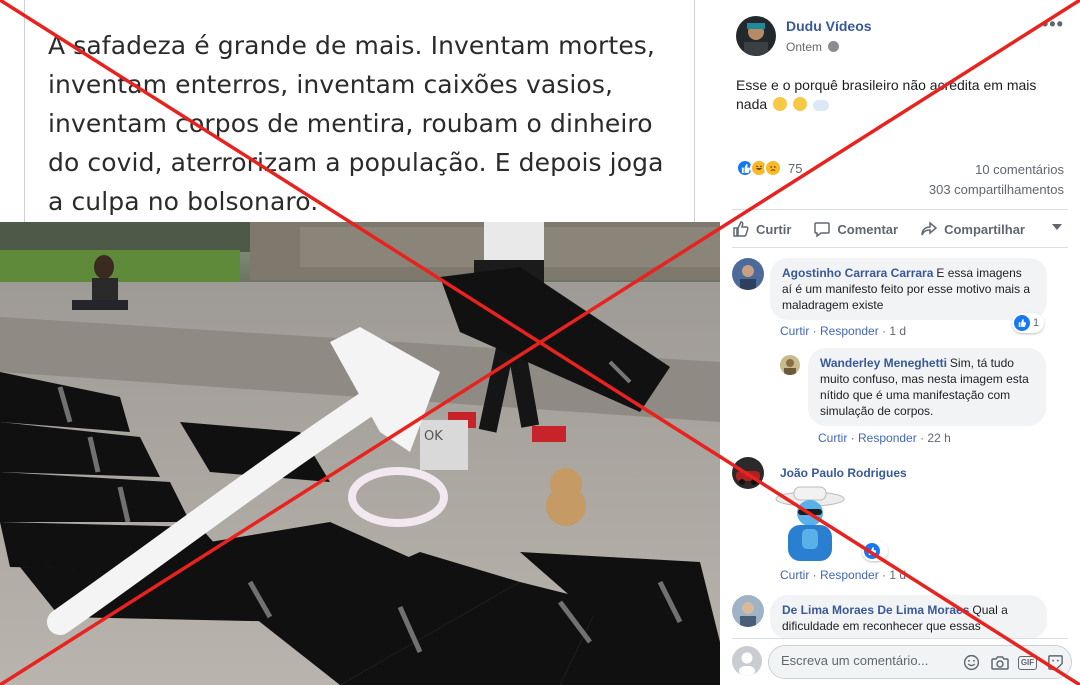 The height and width of the screenshot is (685, 1080). I want to click on like-label: Curtir, so click(773, 229).